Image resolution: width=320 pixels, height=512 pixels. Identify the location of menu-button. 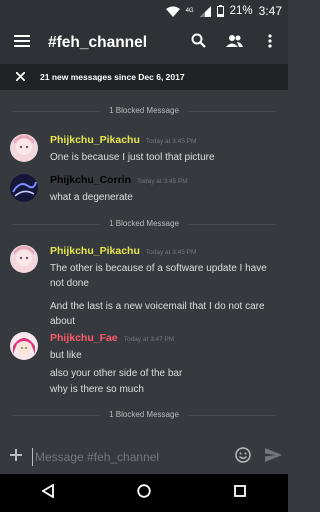
(22, 43).